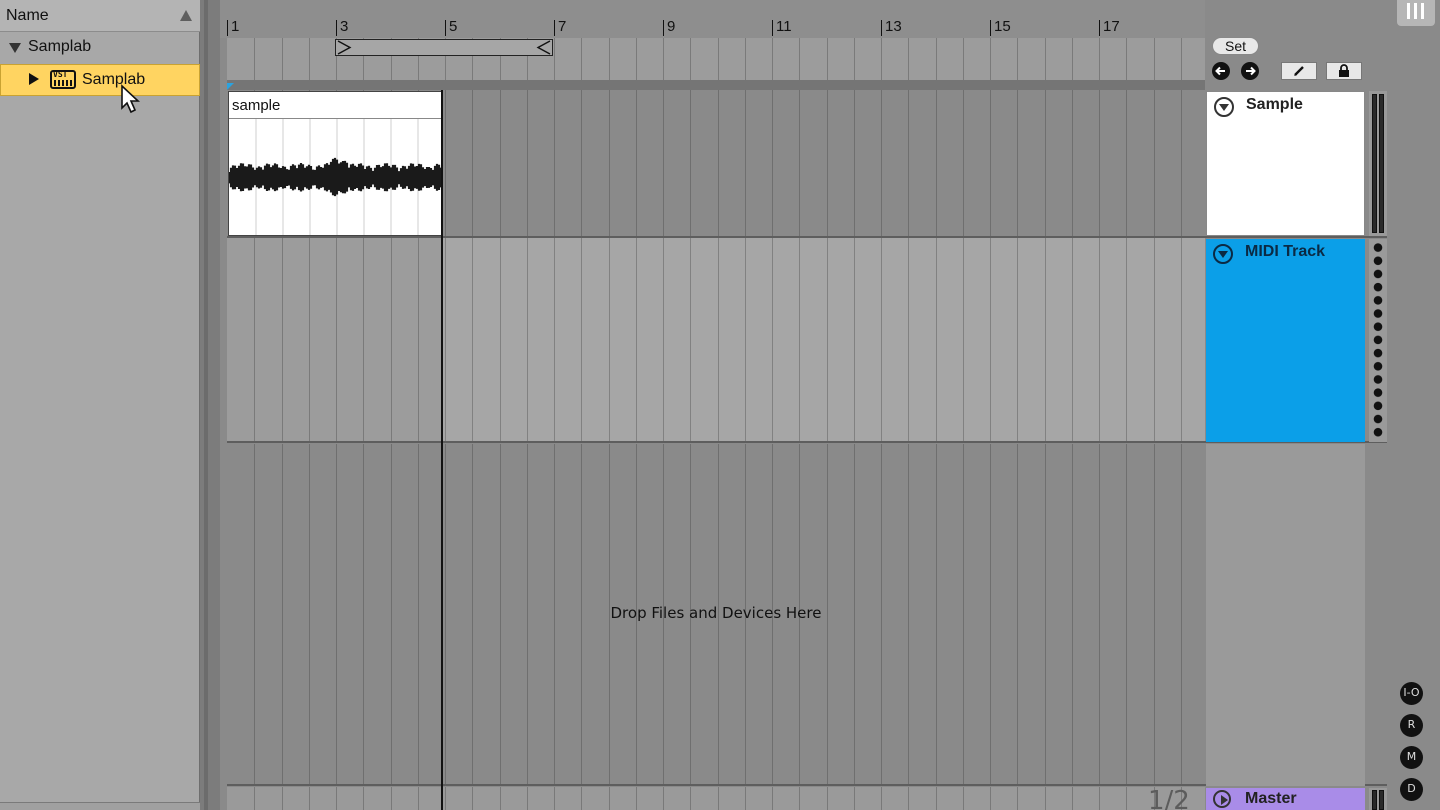 The height and width of the screenshot is (810, 1440). I want to click on level-meter, so click(1378, 163).